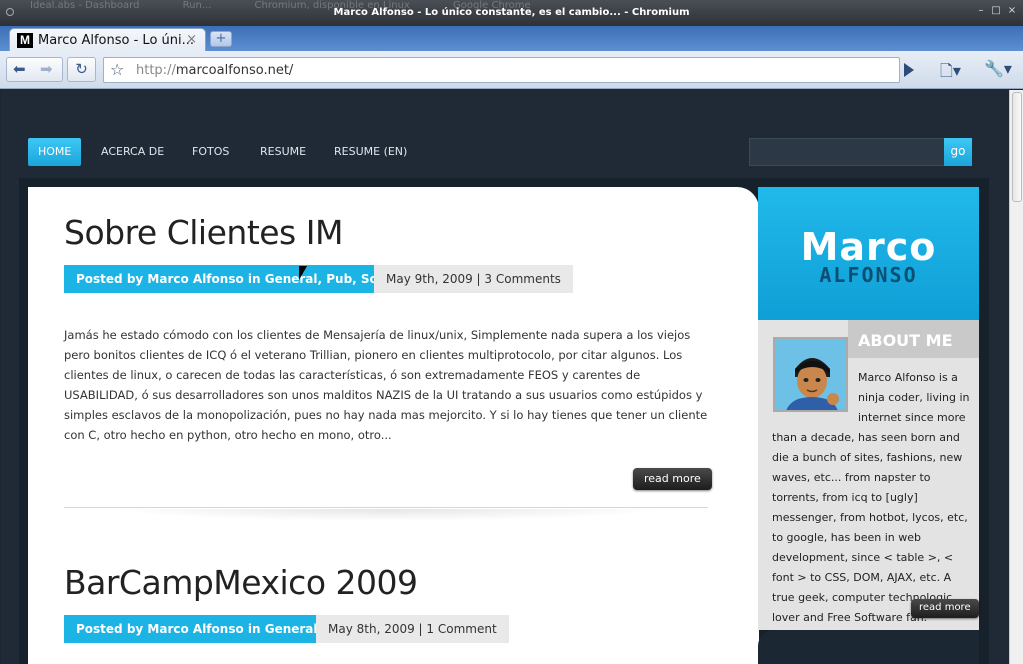 This screenshot has height=664, width=1023. I want to click on site-search-input, so click(847, 152).